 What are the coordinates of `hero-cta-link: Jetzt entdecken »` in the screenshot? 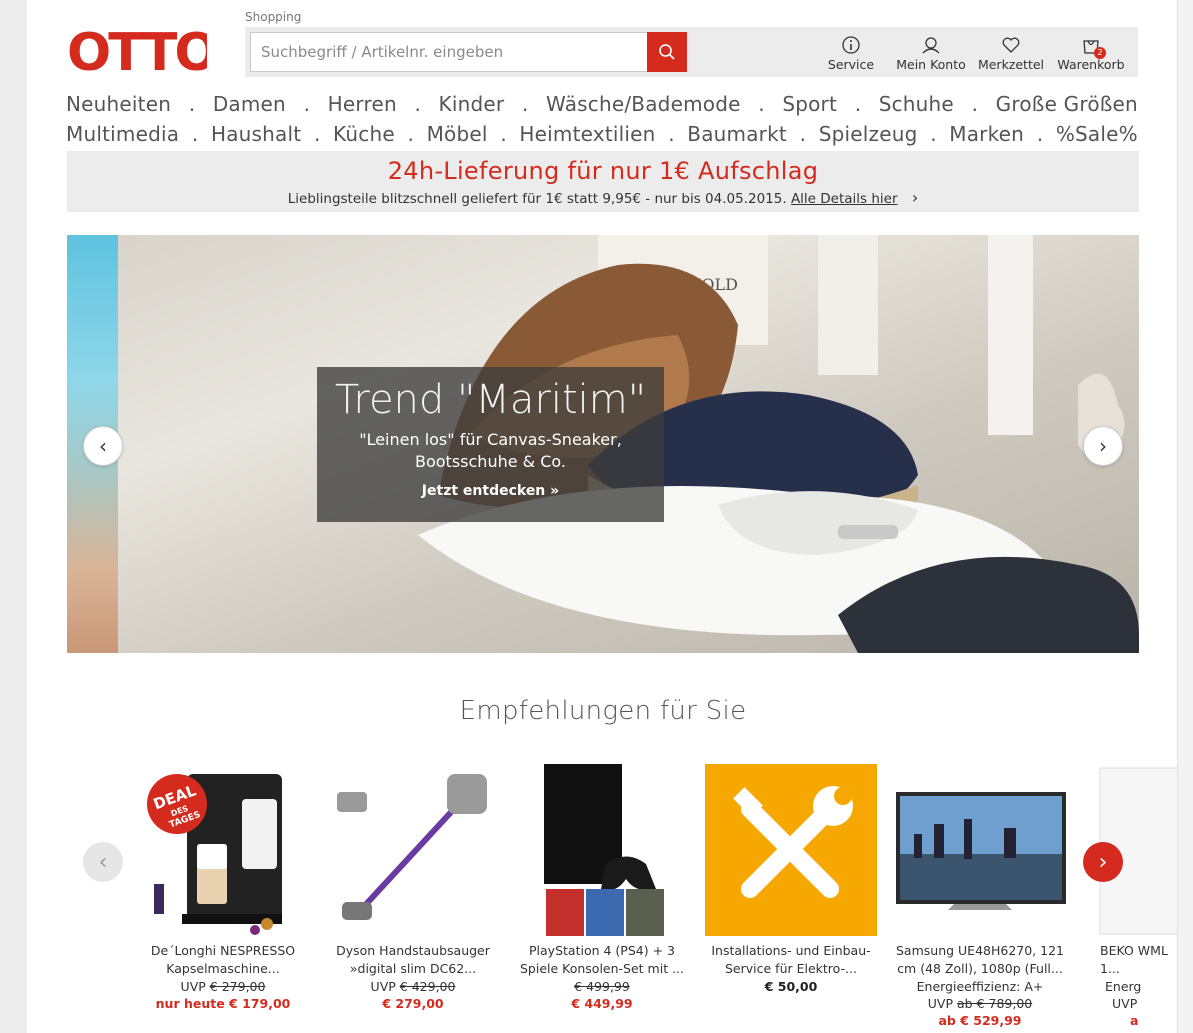 It's located at (490, 491).